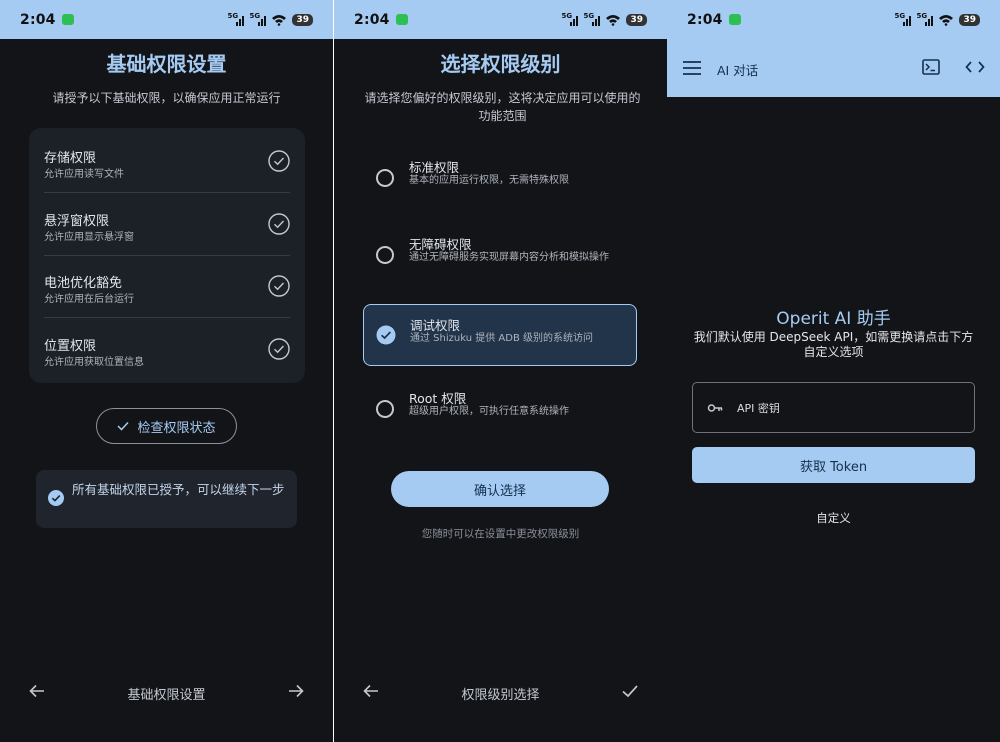  Describe the element at coordinates (296, 691) in the screenshot. I see `arrow-right-icon` at that location.